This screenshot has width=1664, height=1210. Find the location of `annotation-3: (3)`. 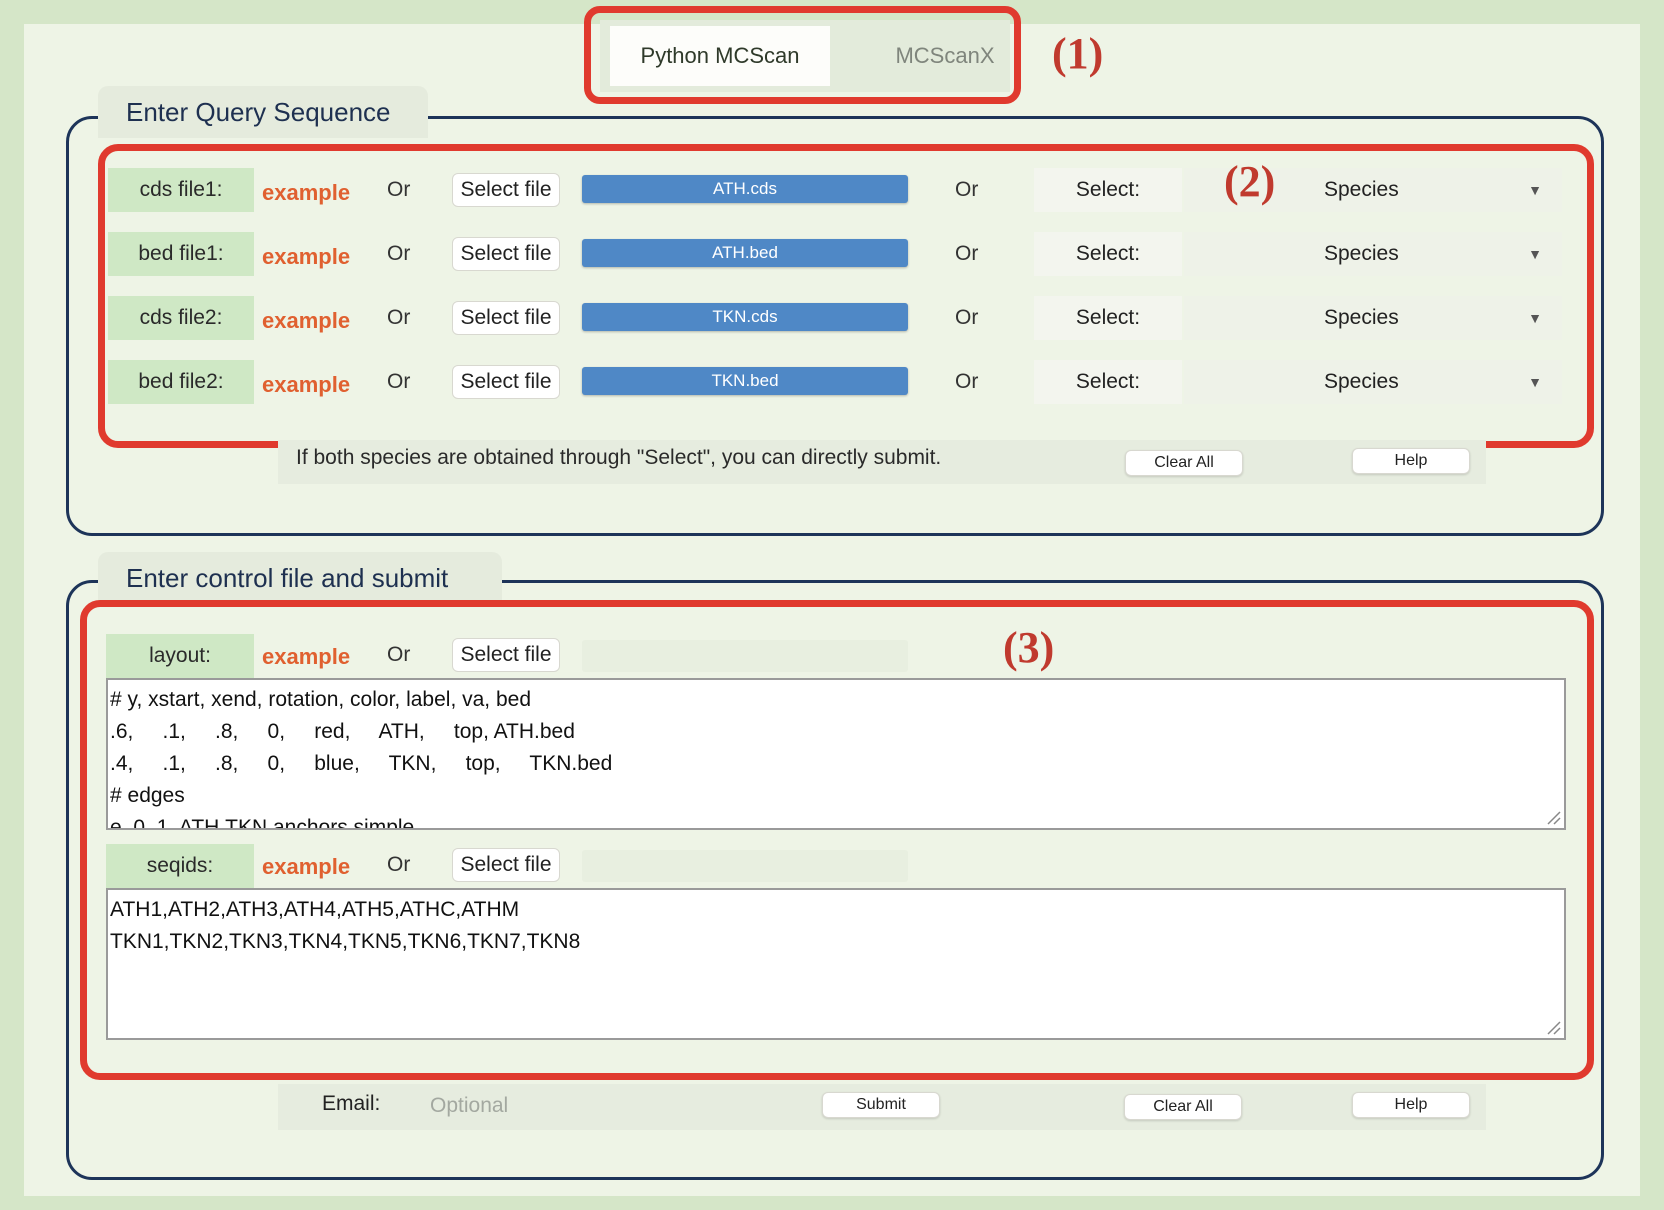

annotation-3: (3) is located at coordinates (1029, 647).